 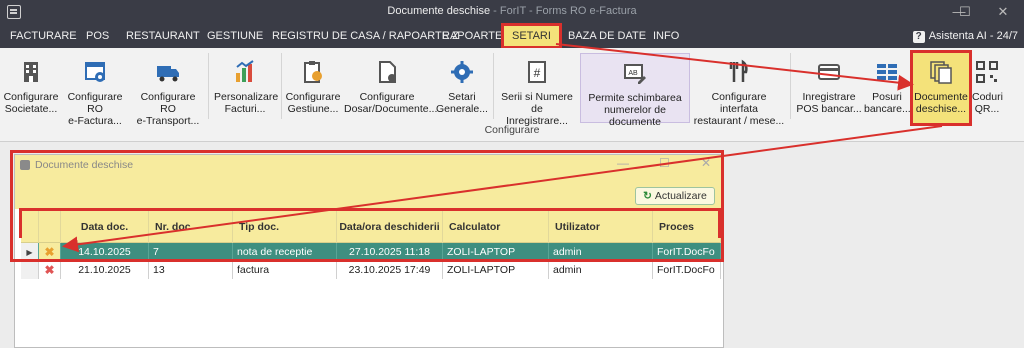 I want to click on card-icon, so click(x=829, y=72).